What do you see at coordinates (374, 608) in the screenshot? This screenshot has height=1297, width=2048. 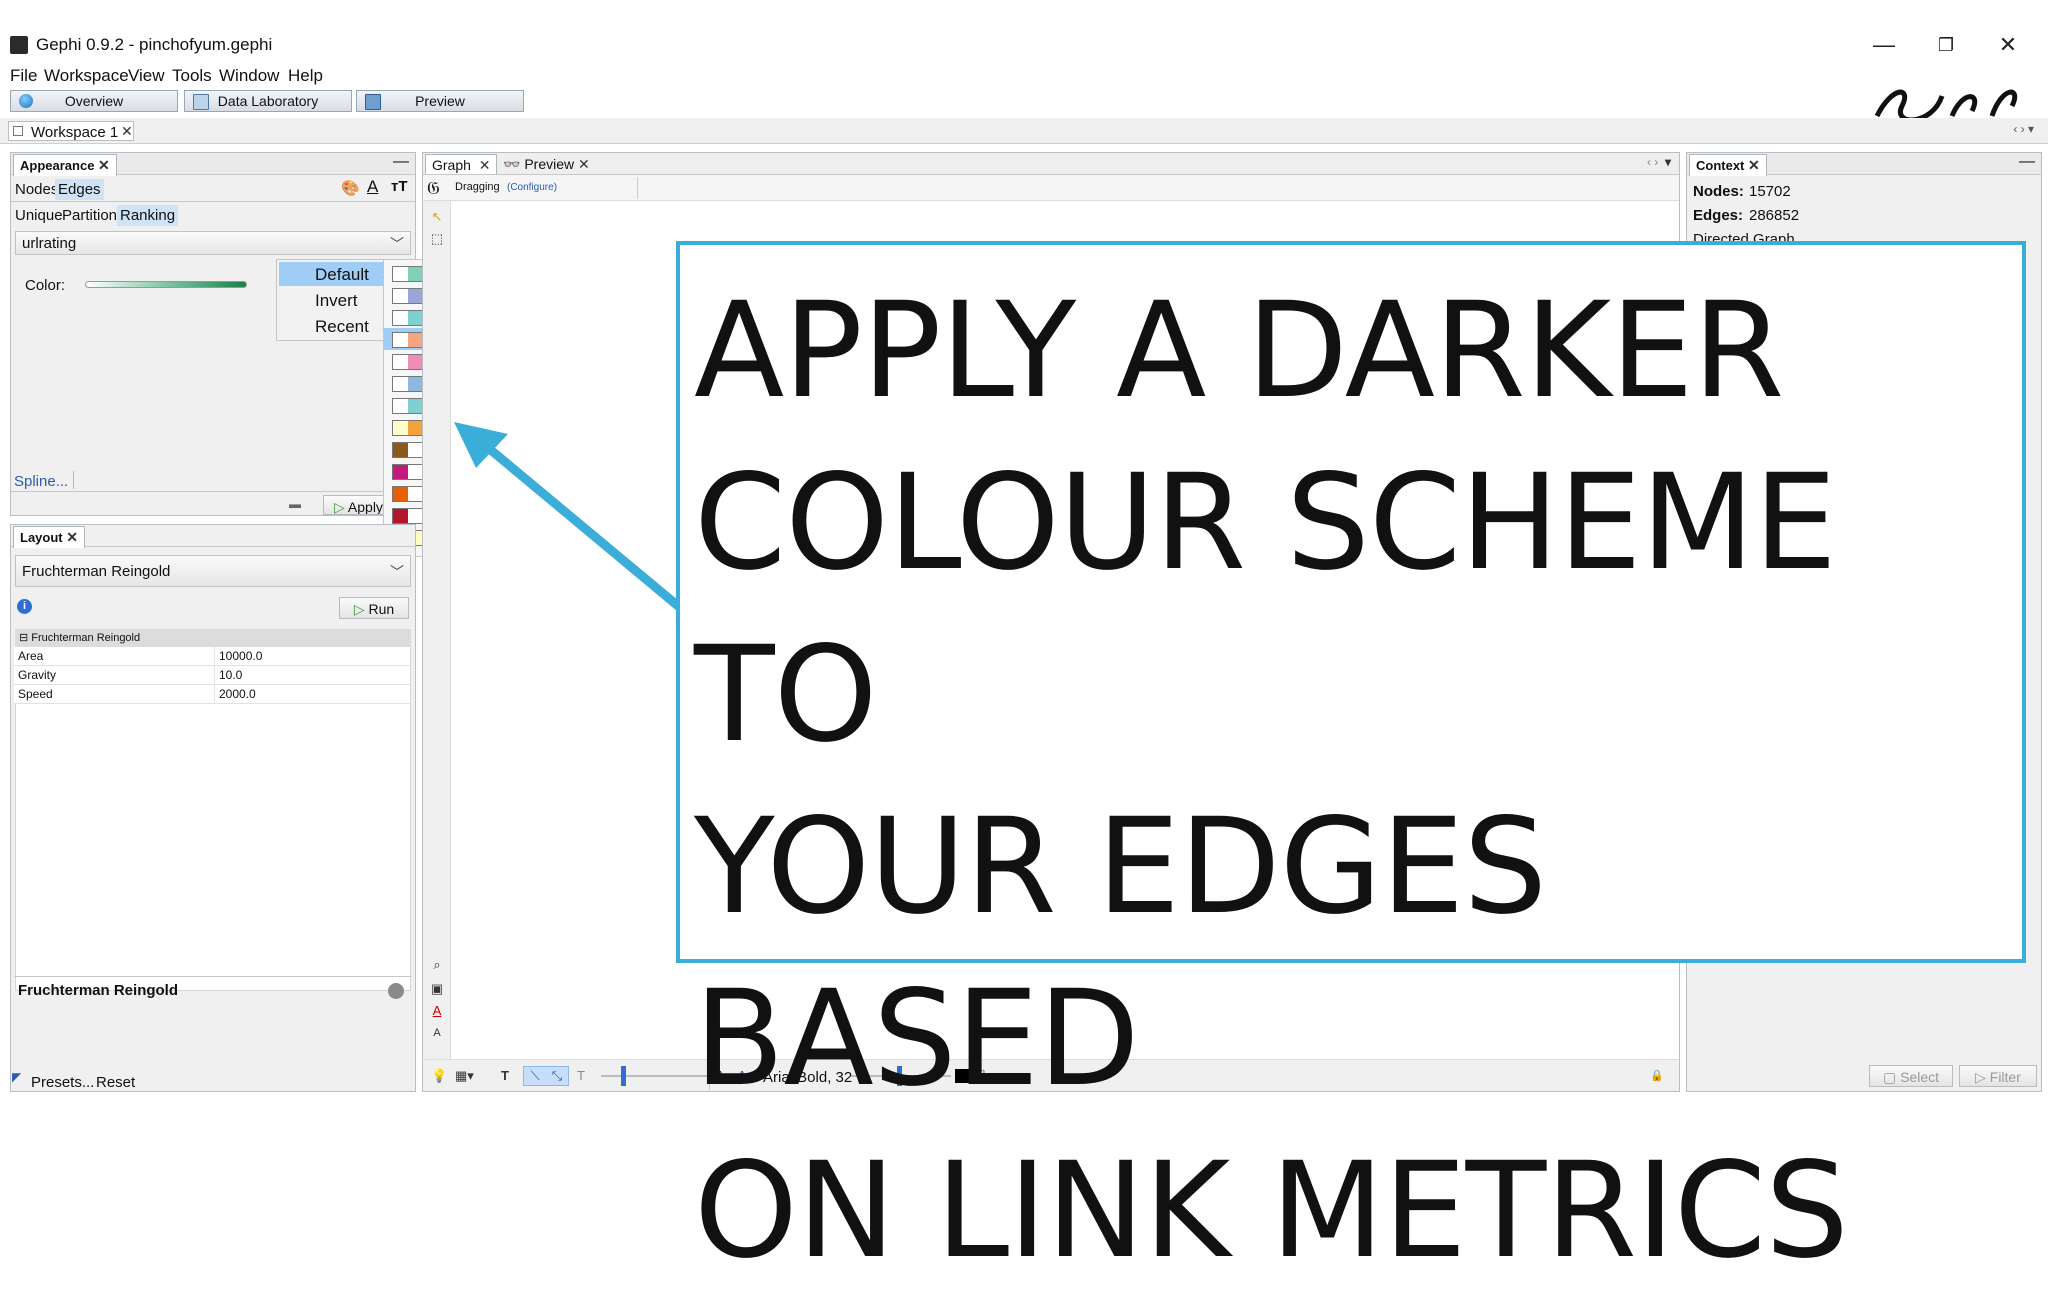 I see `run-button: ▷ Run` at bounding box center [374, 608].